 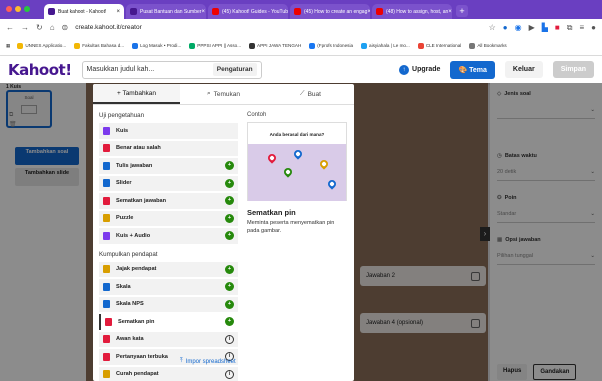 What do you see at coordinates (122, 130) in the screenshot?
I see `question-type-label: Kuis` at bounding box center [122, 130].